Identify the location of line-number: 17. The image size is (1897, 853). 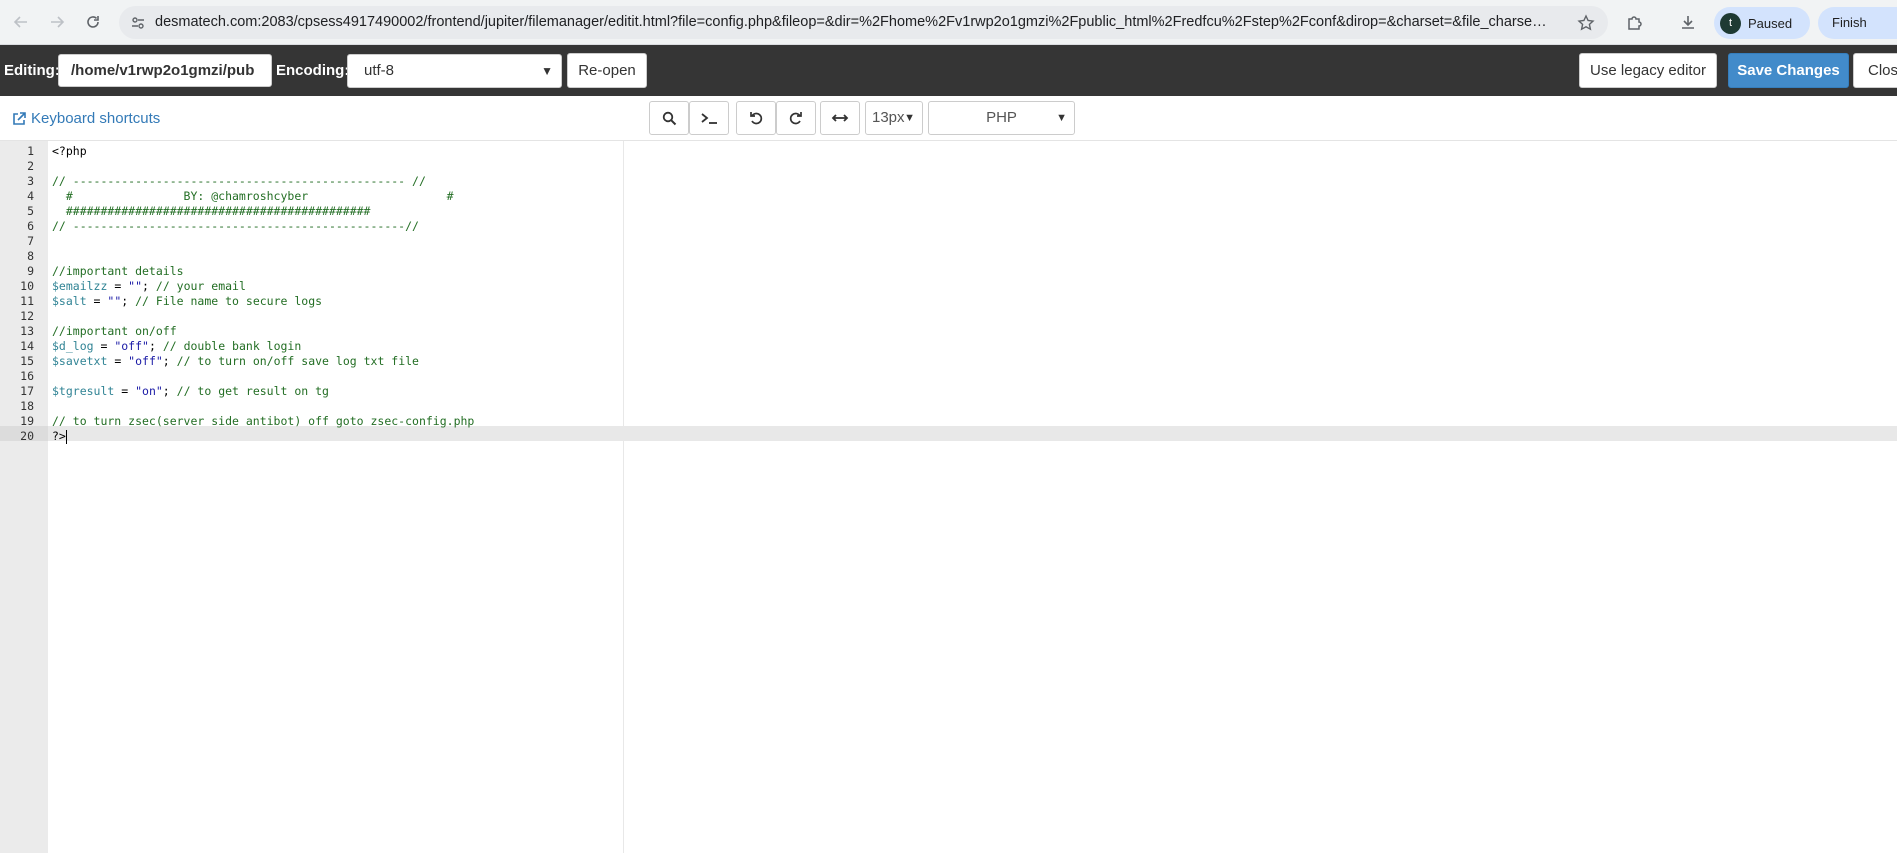
(27, 391).